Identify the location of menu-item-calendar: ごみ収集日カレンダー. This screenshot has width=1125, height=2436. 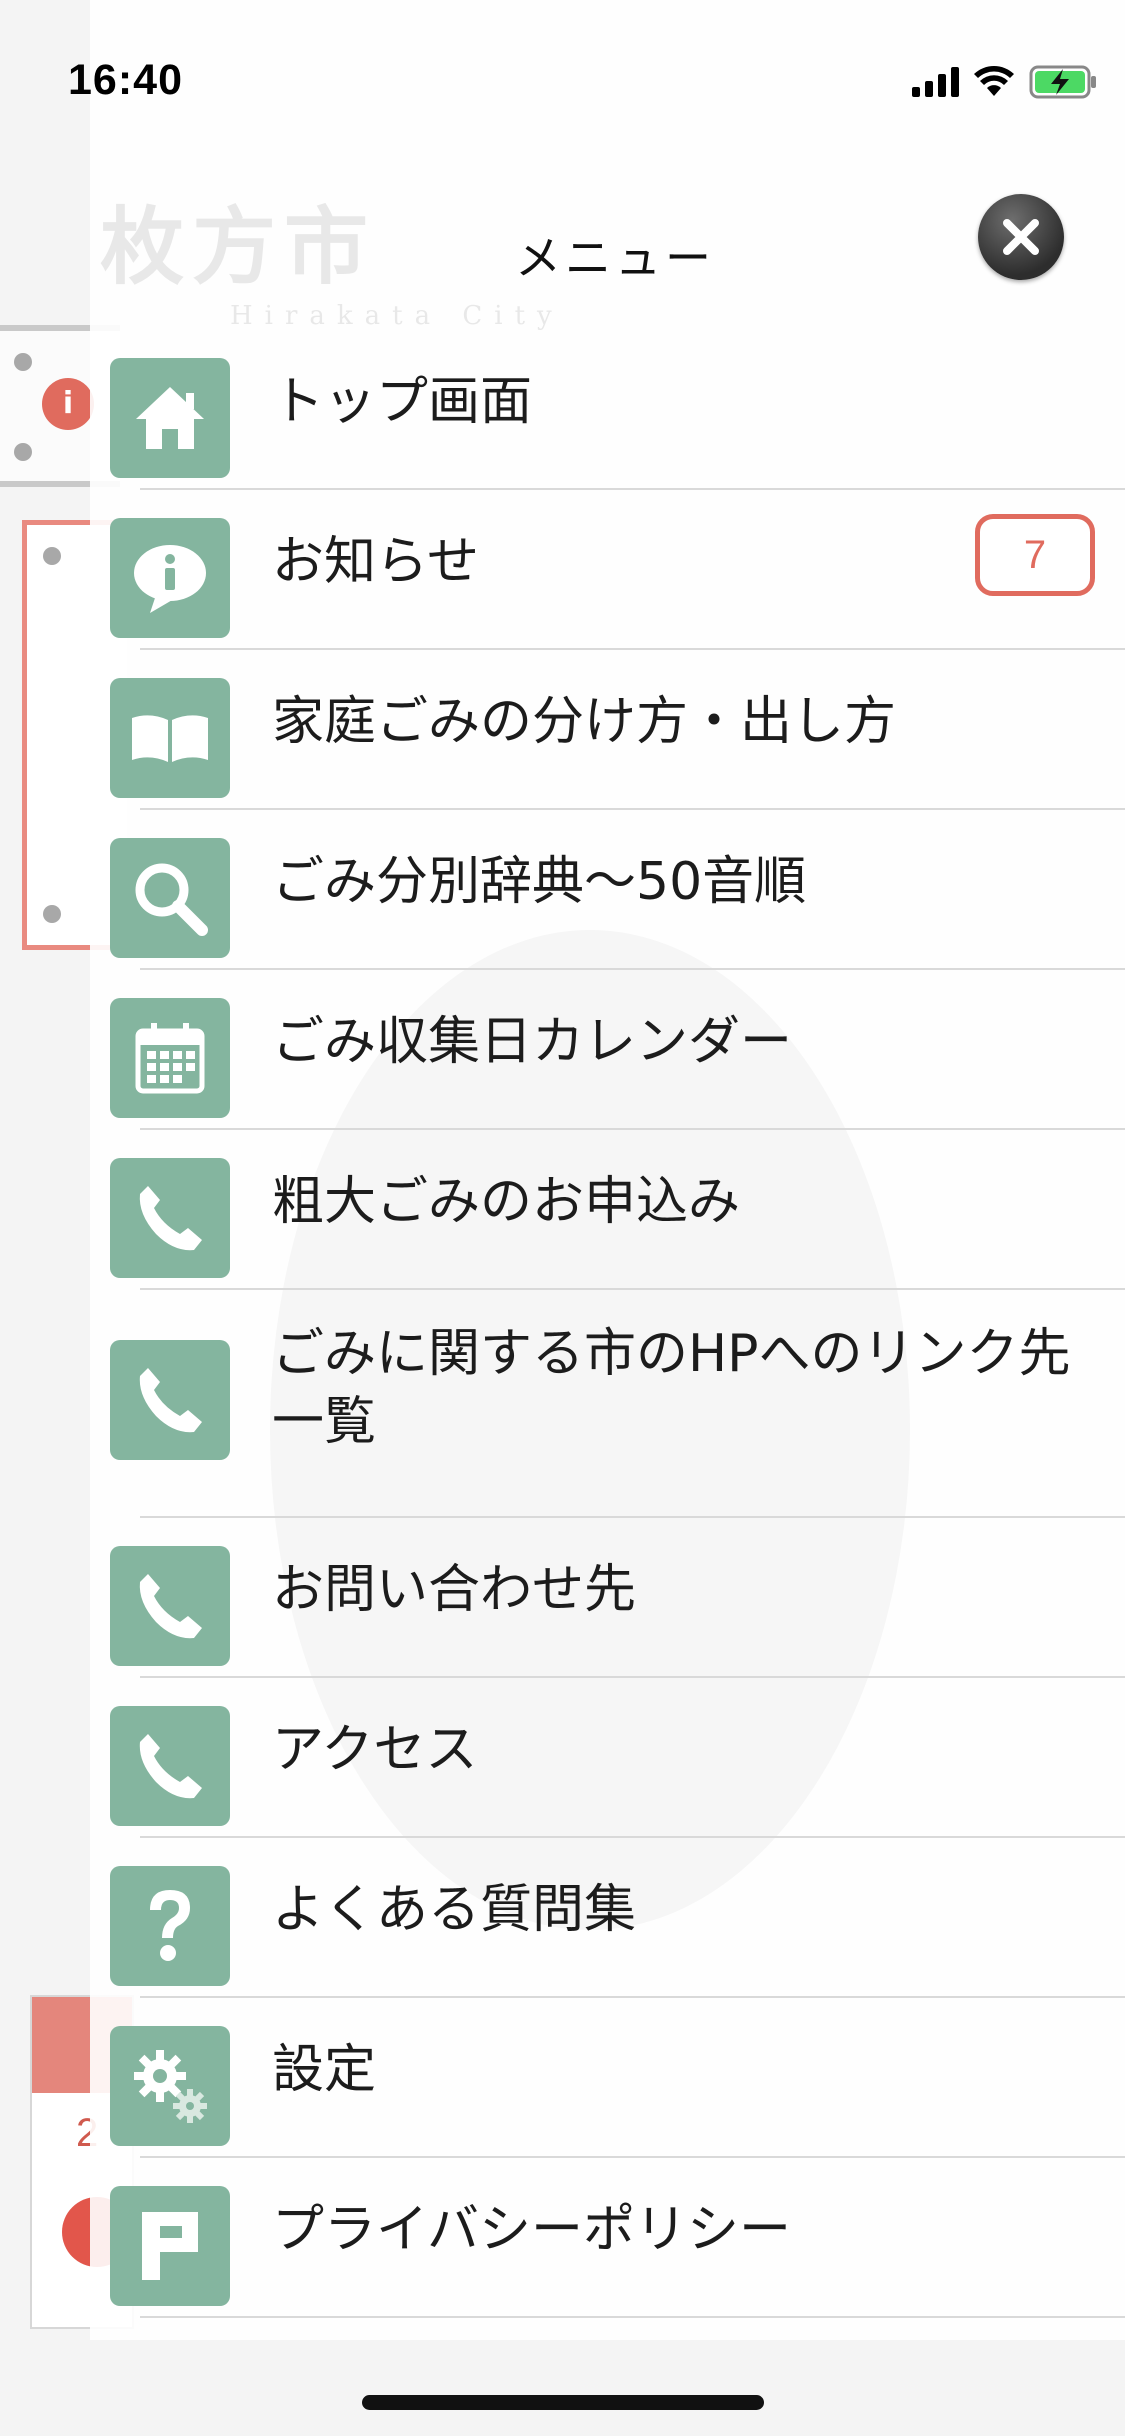
(617, 1050).